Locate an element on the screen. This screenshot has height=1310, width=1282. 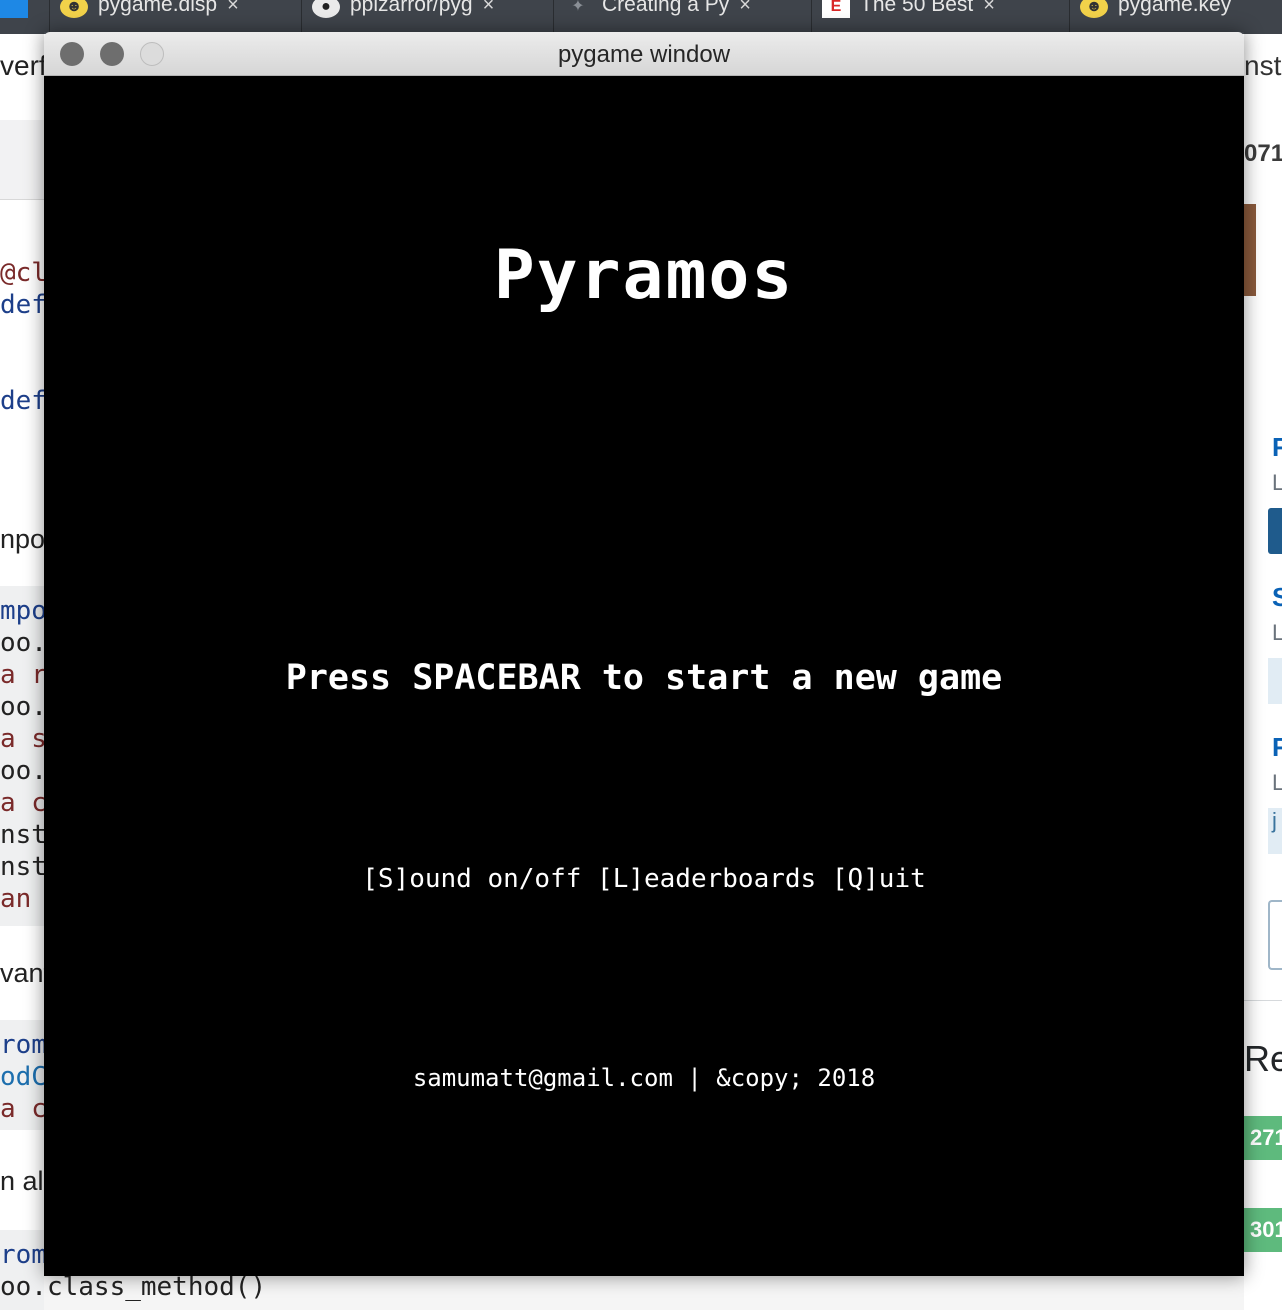
menu-options: [S]ound on/off [L]eaderboards [Q]uit is located at coordinates (644, 879).